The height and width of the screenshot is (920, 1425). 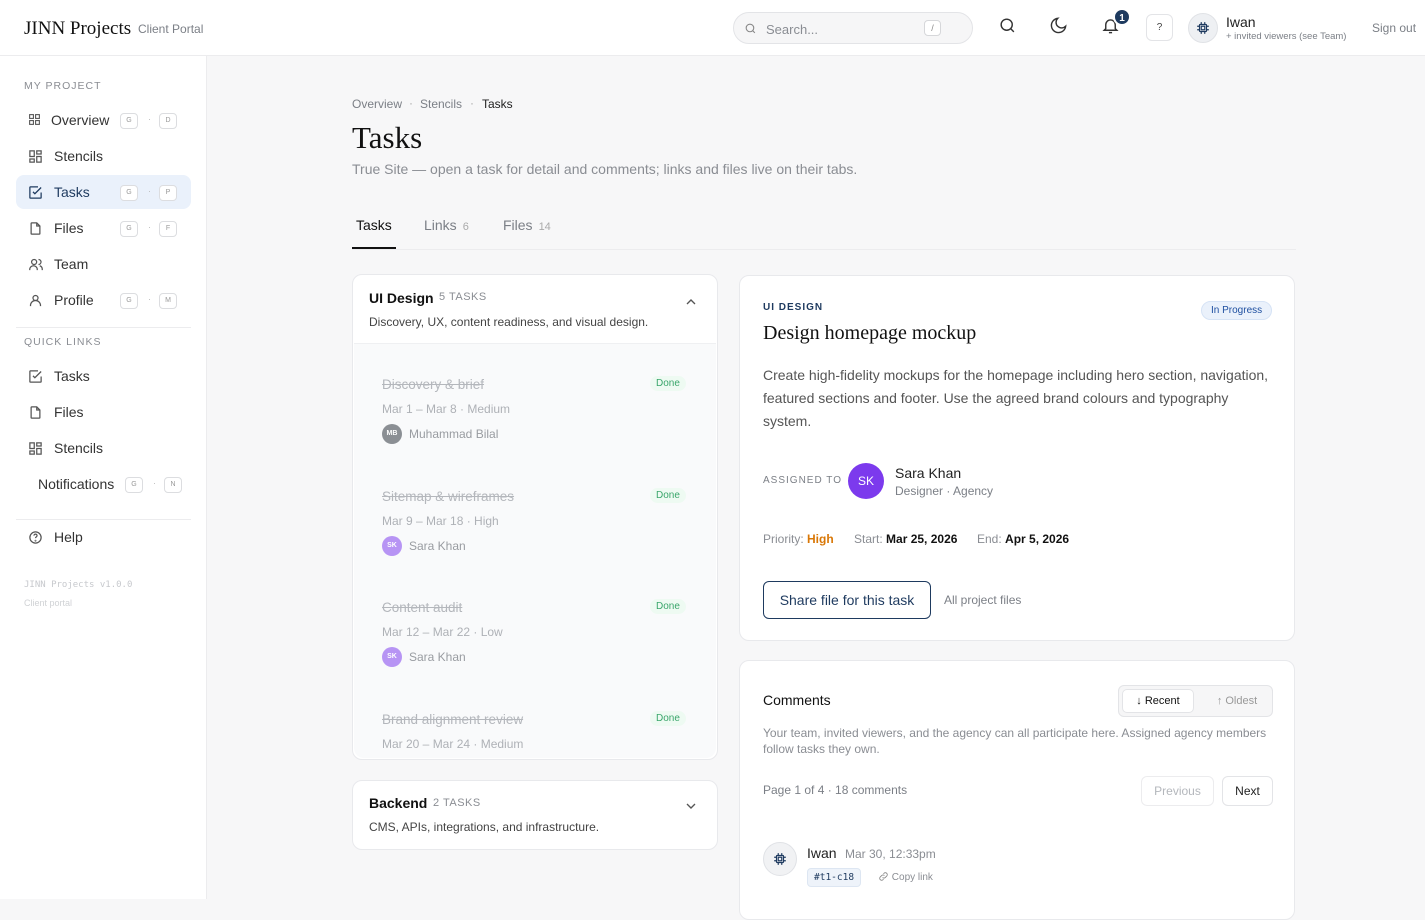 What do you see at coordinates (518, 225) in the screenshot?
I see `tab-label: Files` at bounding box center [518, 225].